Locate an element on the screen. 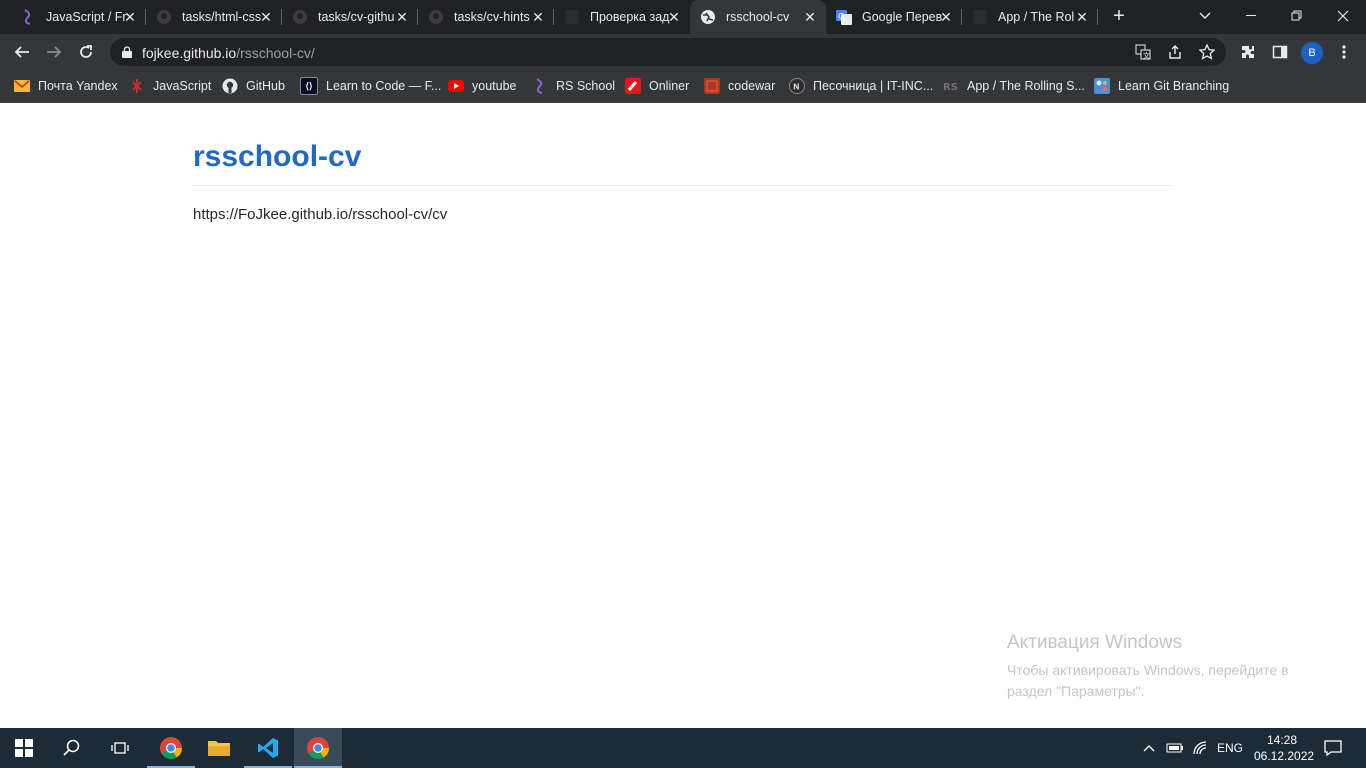  bookmark-github: GitHub is located at coordinates (253, 86).